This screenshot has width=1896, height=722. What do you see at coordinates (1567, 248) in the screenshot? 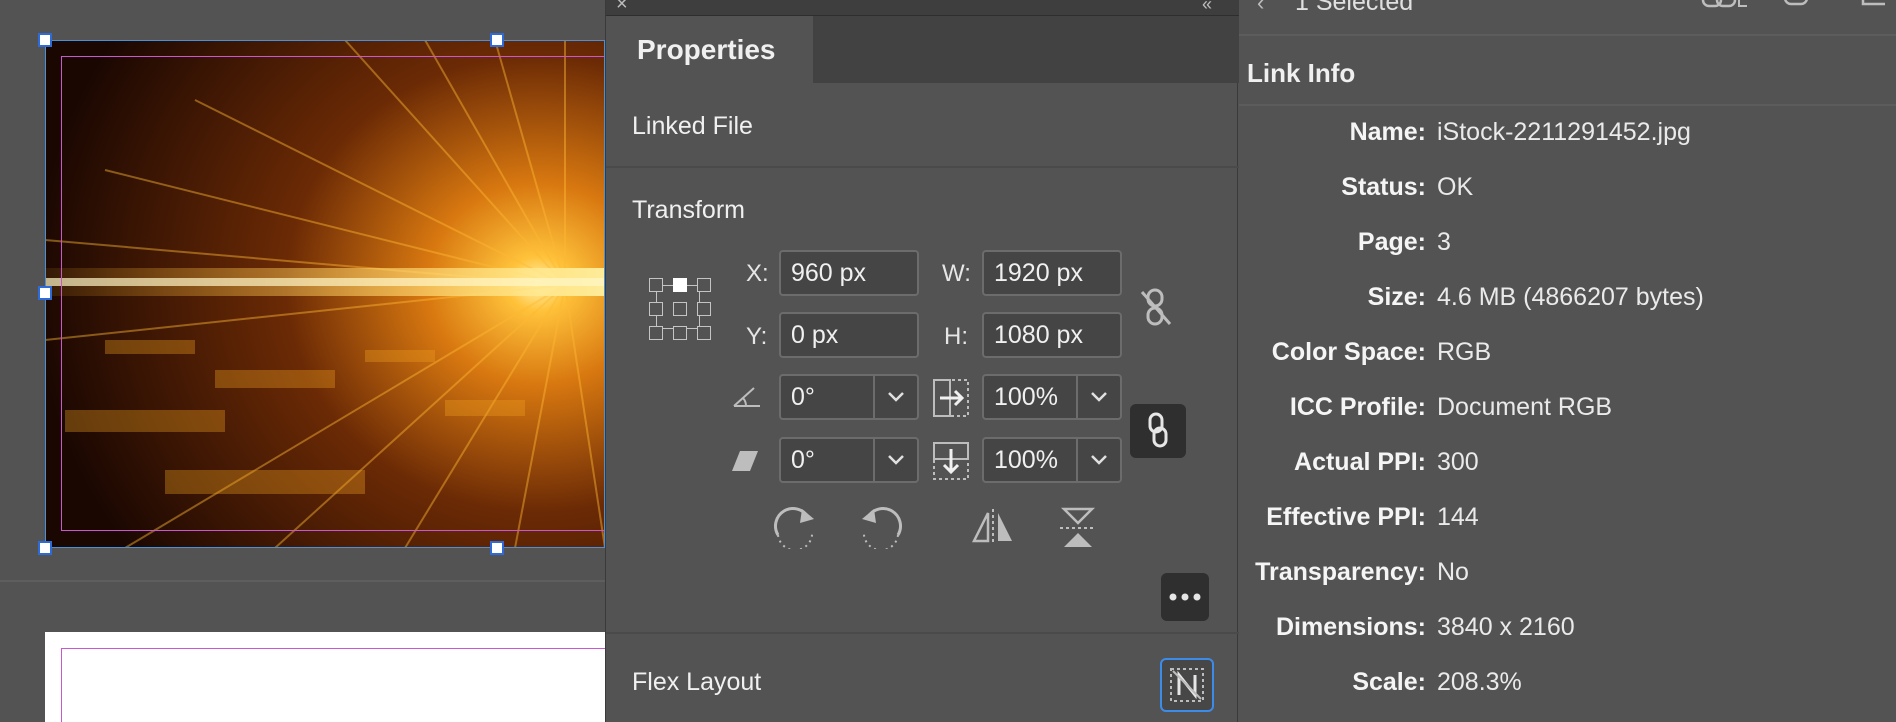
I see `link-info-row-page: Page: 3` at bounding box center [1567, 248].